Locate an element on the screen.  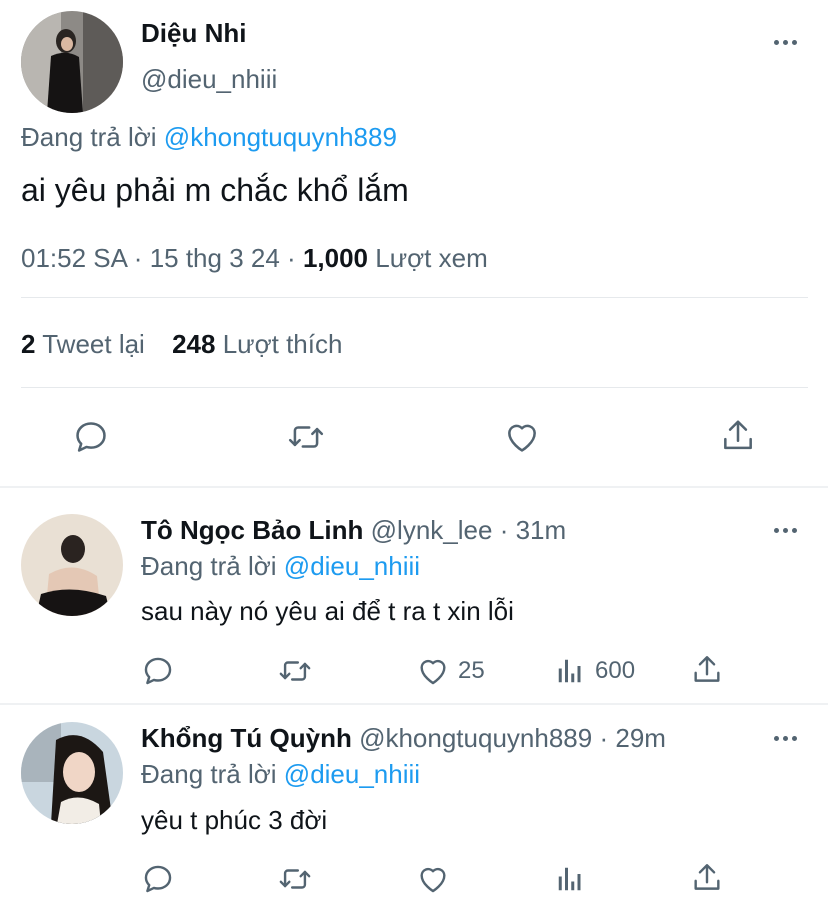
replying-to: Đang trả lời @khongtuquynh889 is located at coordinates (209, 137).